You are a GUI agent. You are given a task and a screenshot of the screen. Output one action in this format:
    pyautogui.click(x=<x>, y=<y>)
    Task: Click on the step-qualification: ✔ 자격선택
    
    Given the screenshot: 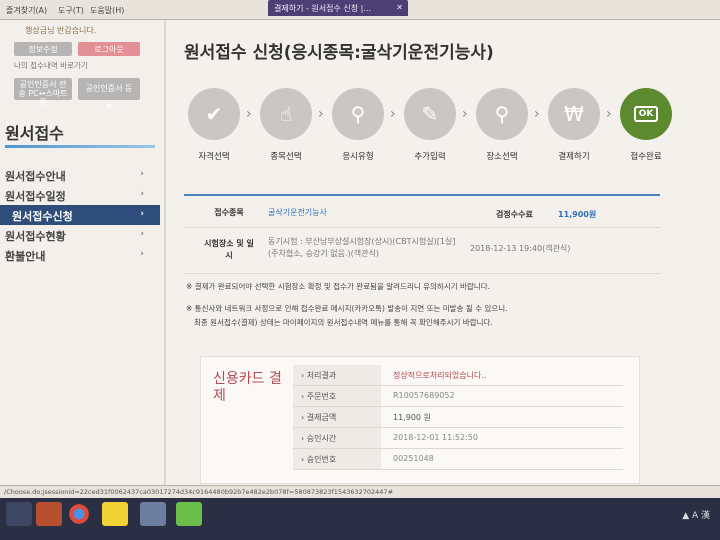 What is the action you would take?
    pyautogui.click(x=214, y=125)
    